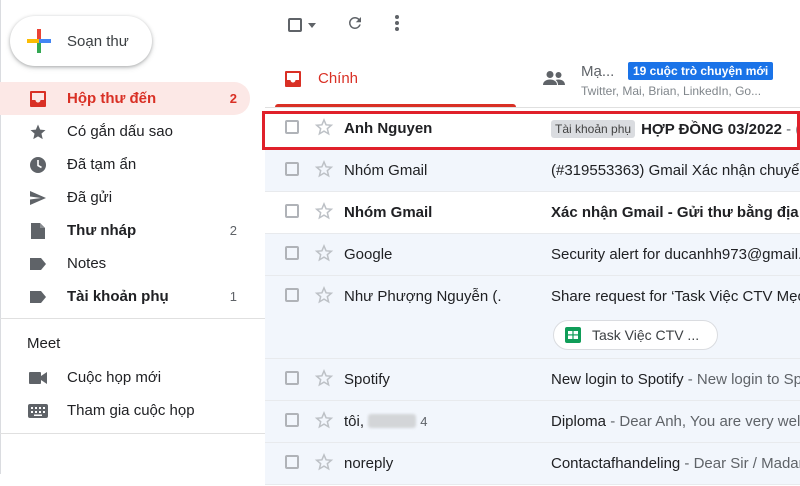 The image size is (800, 486). I want to click on email-snippet: - (, so click(790, 129).